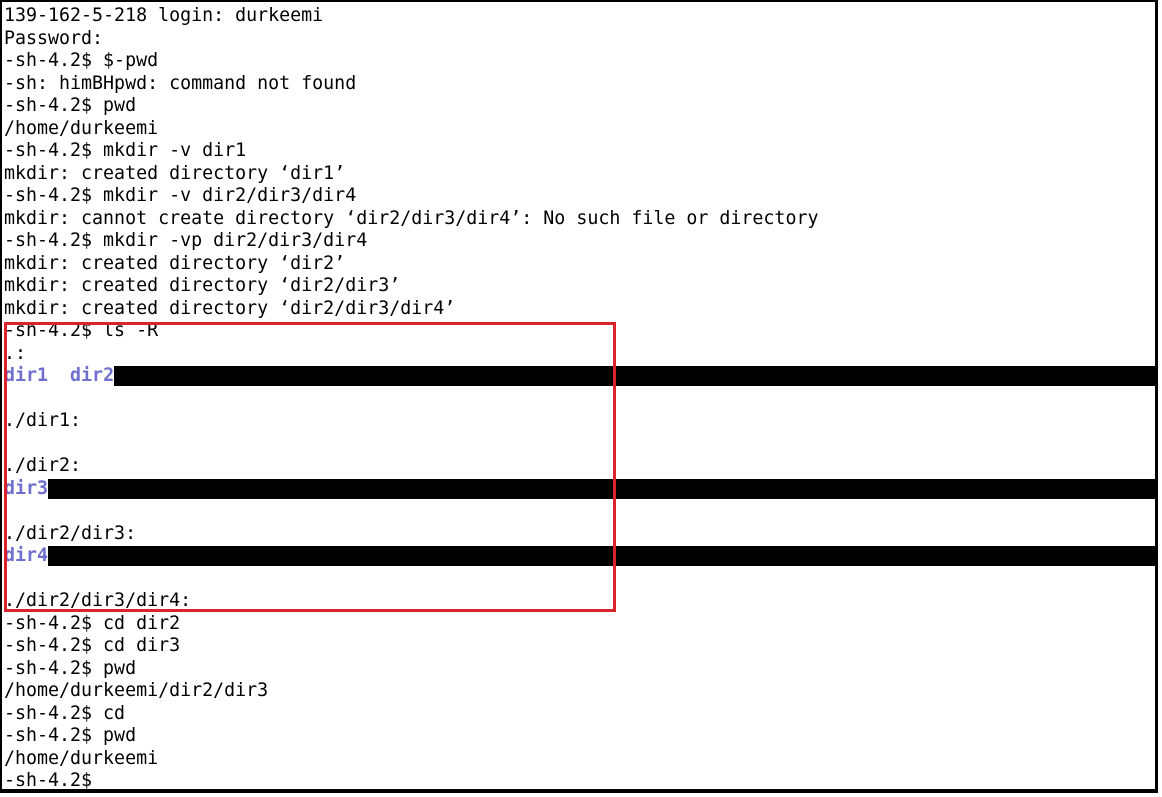  What do you see at coordinates (70, 533) in the screenshot?
I see `terminal-text: ./dir2/dir3:` at bounding box center [70, 533].